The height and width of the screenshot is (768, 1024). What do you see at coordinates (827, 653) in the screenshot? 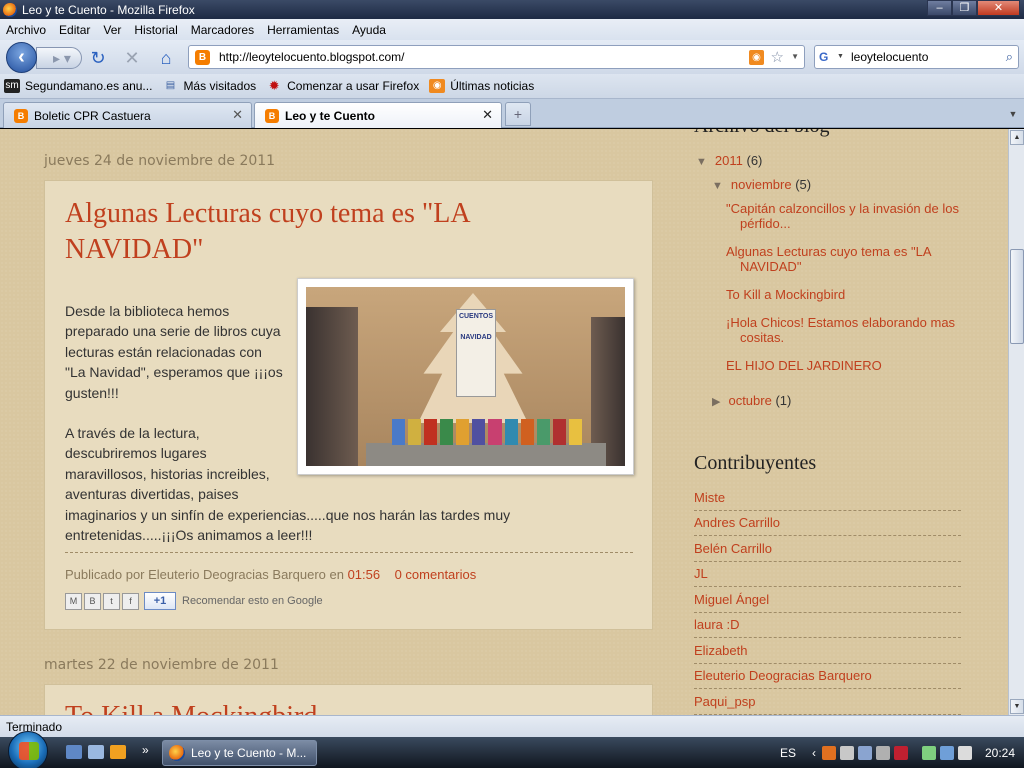
I see `contributor-link: Elizabeth` at bounding box center [827, 653].